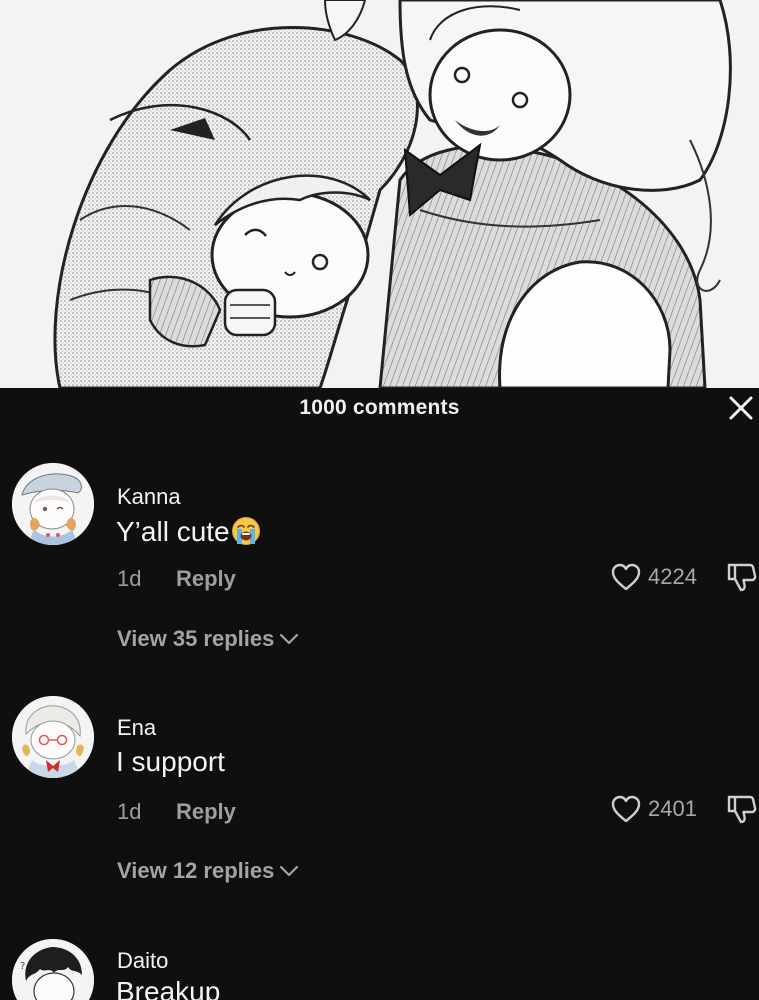 This screenshot has width=759, height=1000. Describe the element at coordinates (142, 961) in the screenshot. I see `comment-username: Daito` at that location.